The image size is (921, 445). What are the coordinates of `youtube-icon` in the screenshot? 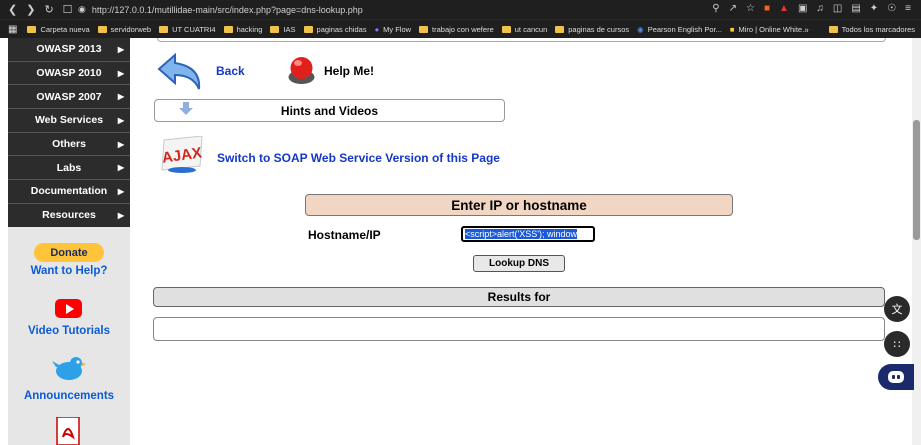 It's located at (68, 308).